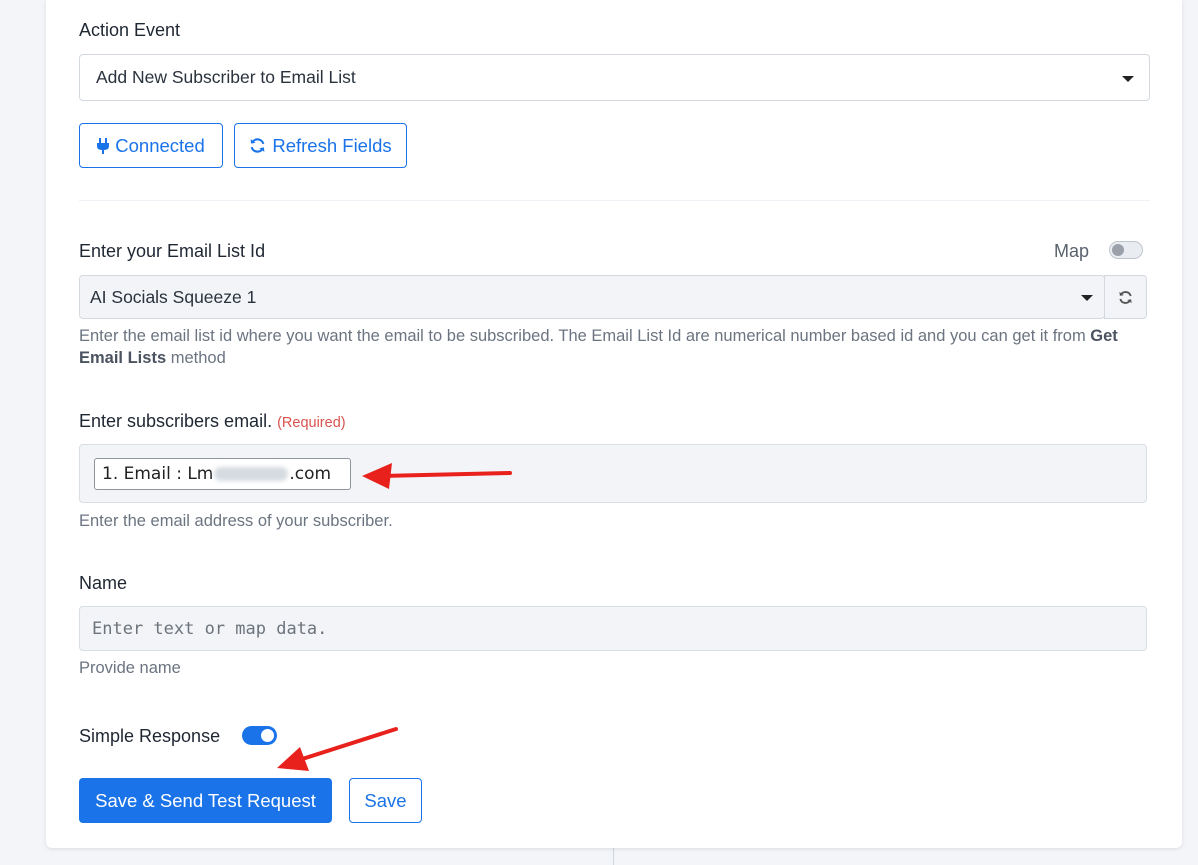  Describe the element at coordinates (158, 474) in the screenshot. I see `email-pill-prefix: 1. Email : Lm` at that location.